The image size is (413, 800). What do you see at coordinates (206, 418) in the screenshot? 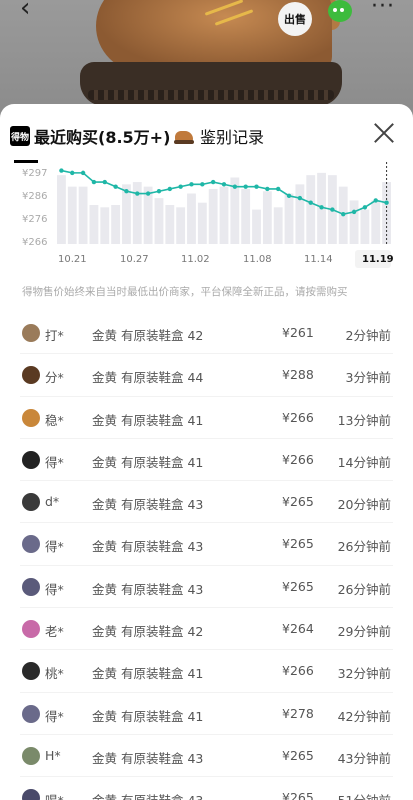
I see `list-item: 稳* 金黄 有原装鞋盒 41 ¥266 13分钟前` at bounding box center [206, 418].